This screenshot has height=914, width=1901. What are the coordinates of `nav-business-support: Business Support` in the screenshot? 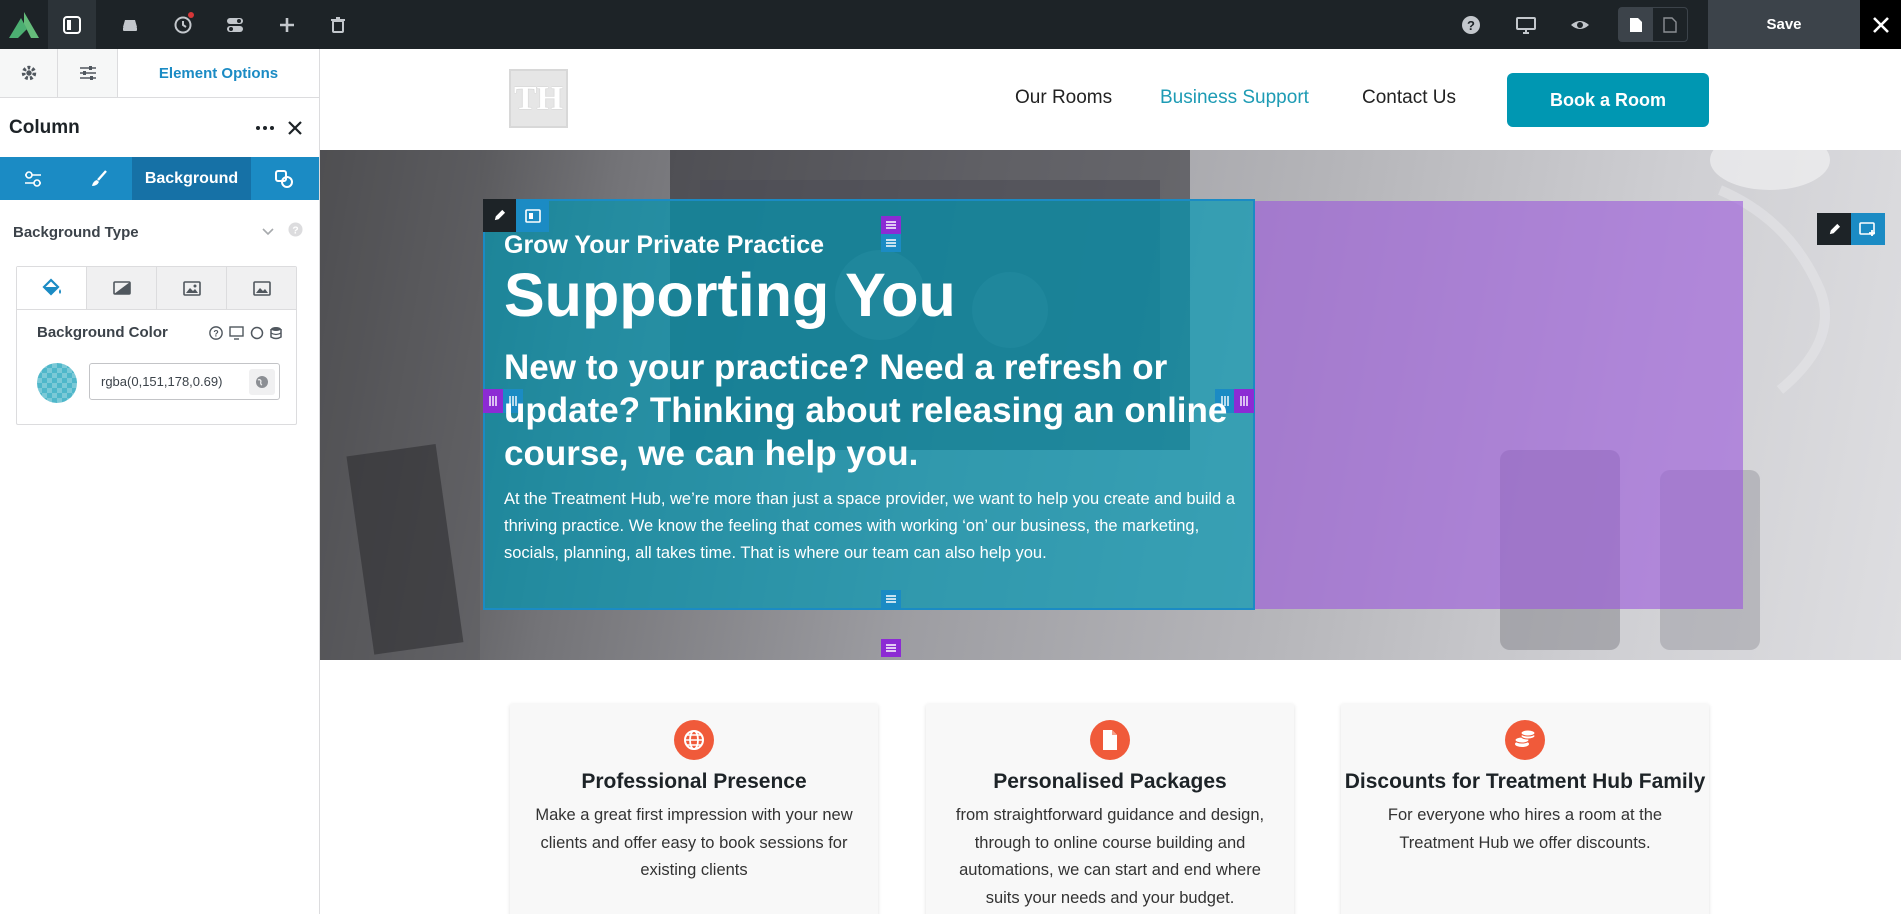 It's located at (1234, 98).